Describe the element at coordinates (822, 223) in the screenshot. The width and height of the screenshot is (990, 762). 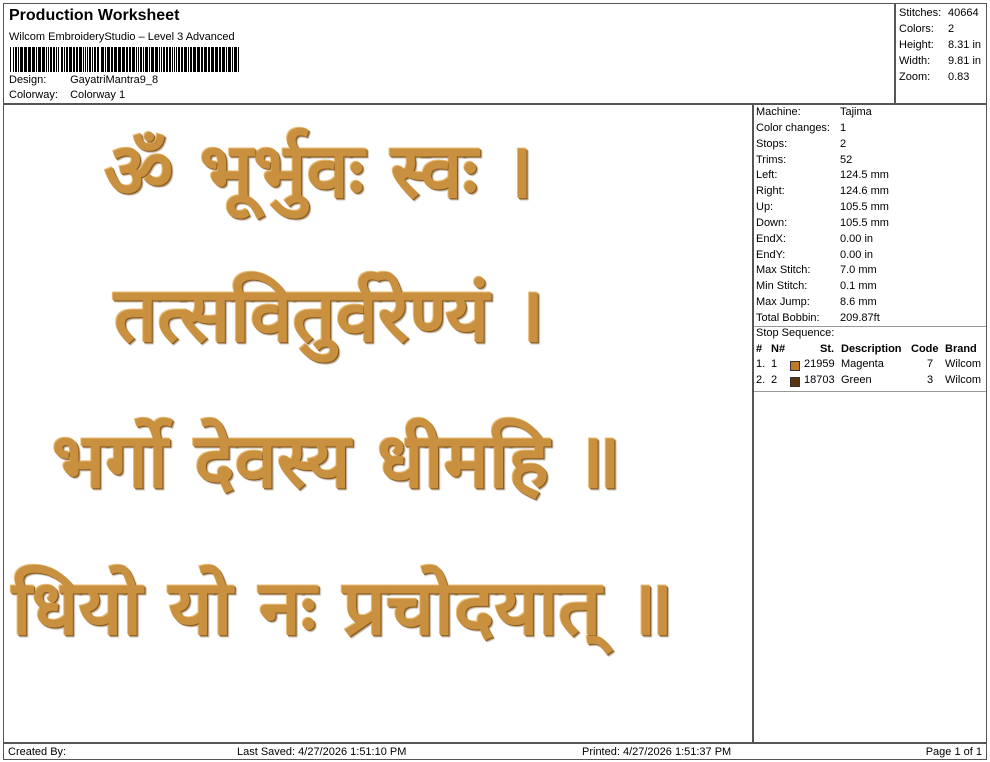
I see `down-row: Down: 105.5 mm` at that location.